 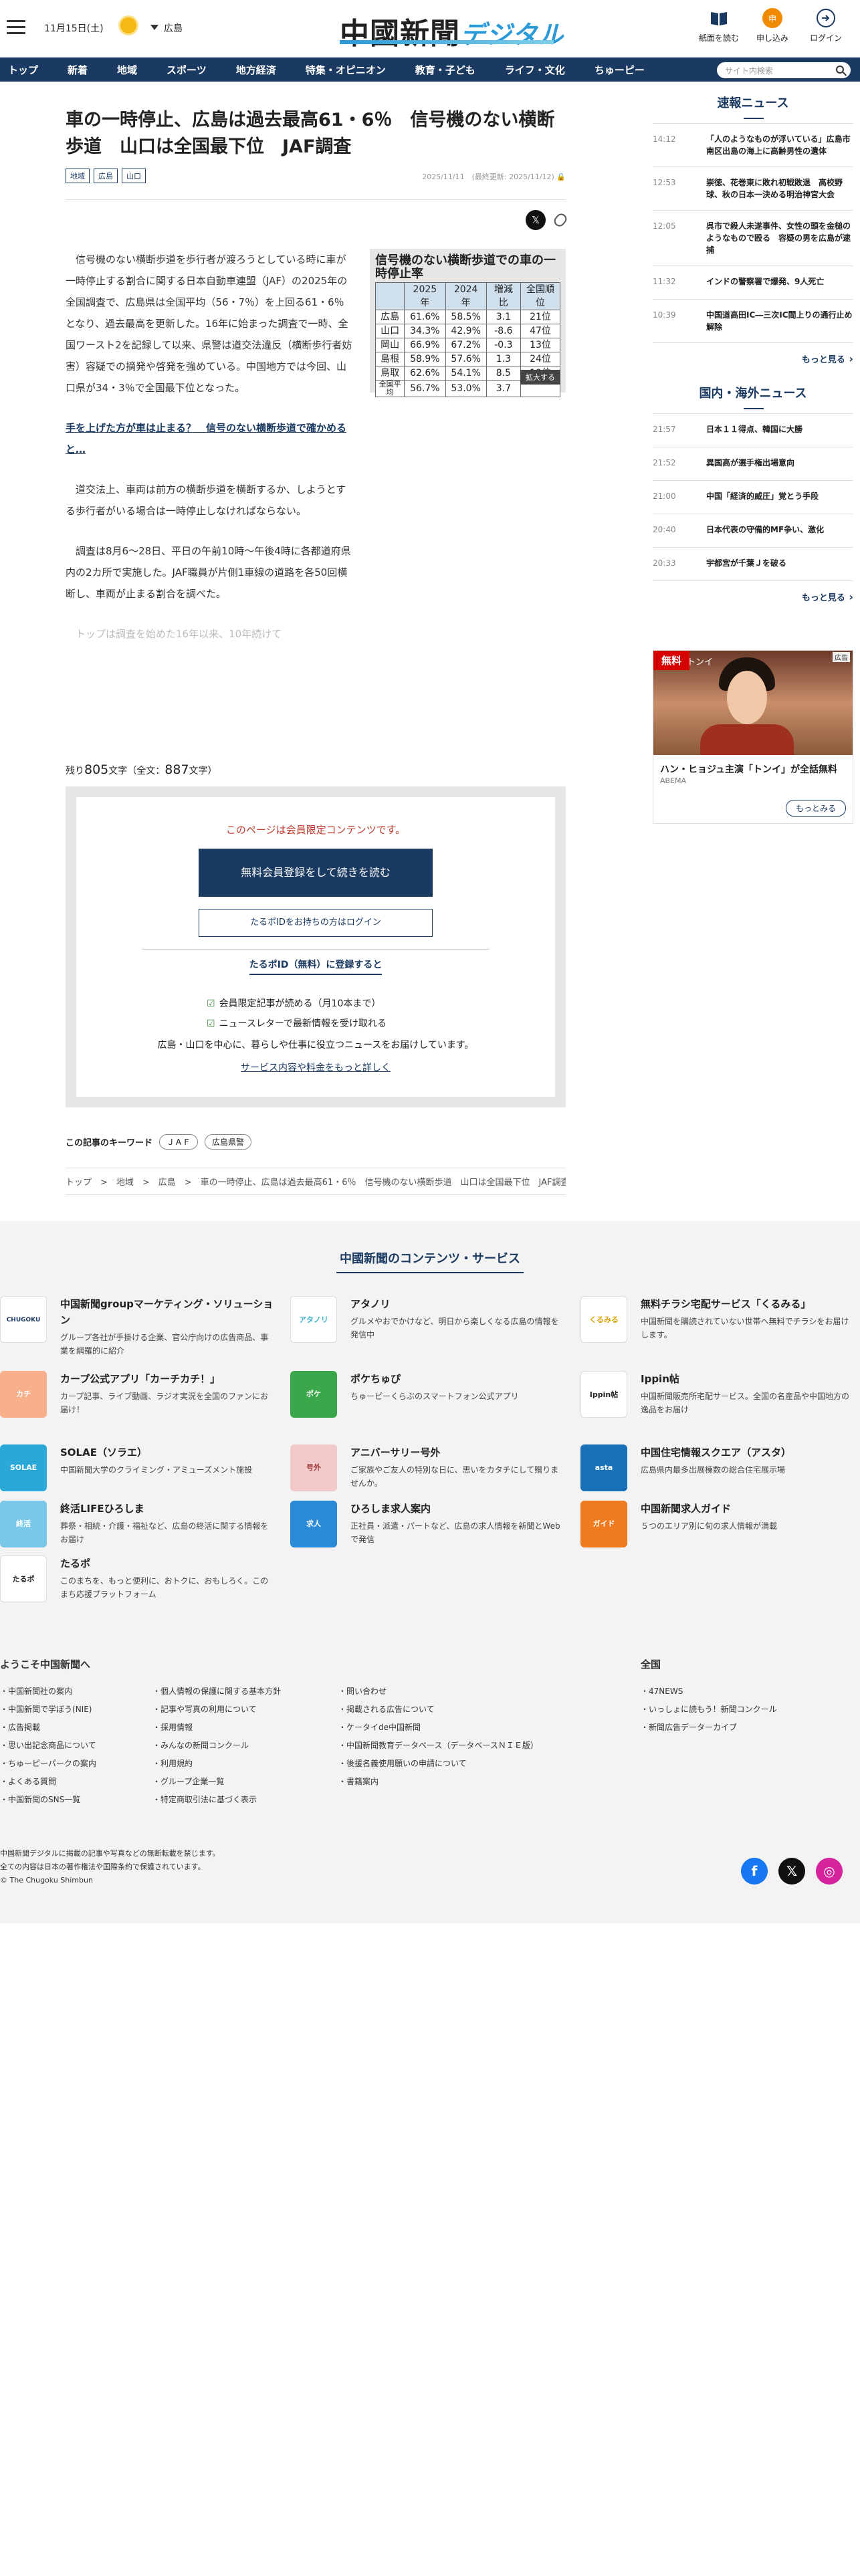 I want to click on hamburger-menu-icon, so click(x=16, y=27).